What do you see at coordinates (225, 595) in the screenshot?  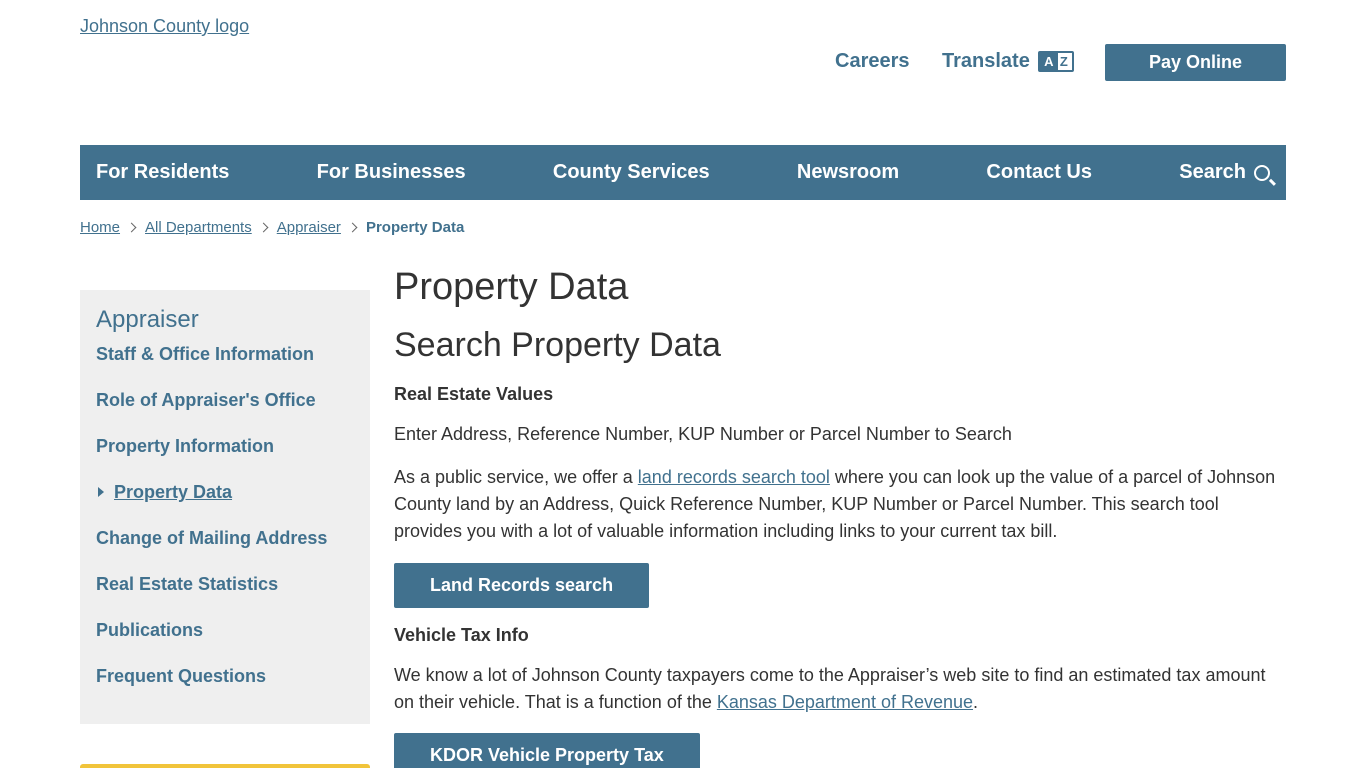 I see `sidebar-item-real-estate-statistics: Real Estate Statistics` at bounding box center [225, 595].